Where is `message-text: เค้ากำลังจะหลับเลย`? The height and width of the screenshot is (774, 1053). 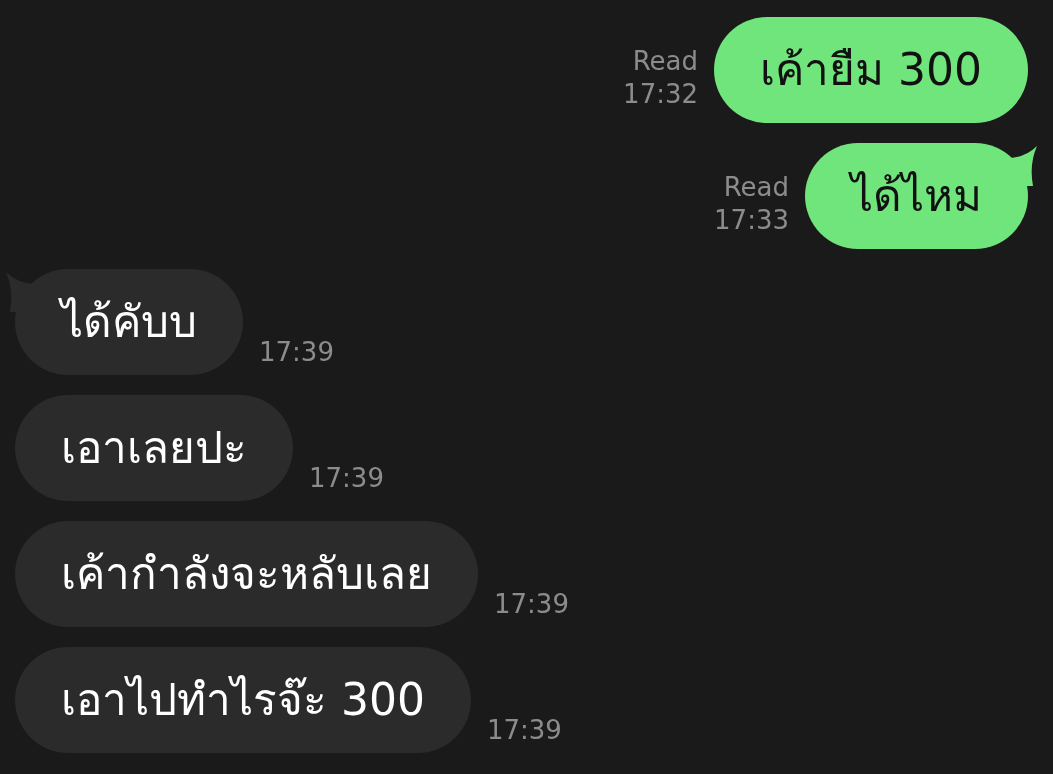
message-text: เค้ากำลังจะหลับเลย is located at coordinates (246, 574).